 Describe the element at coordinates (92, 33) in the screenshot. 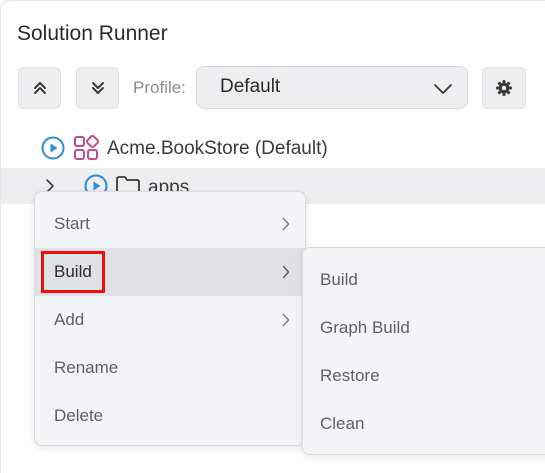

I see `panel-title: Solution Runner` at that location.